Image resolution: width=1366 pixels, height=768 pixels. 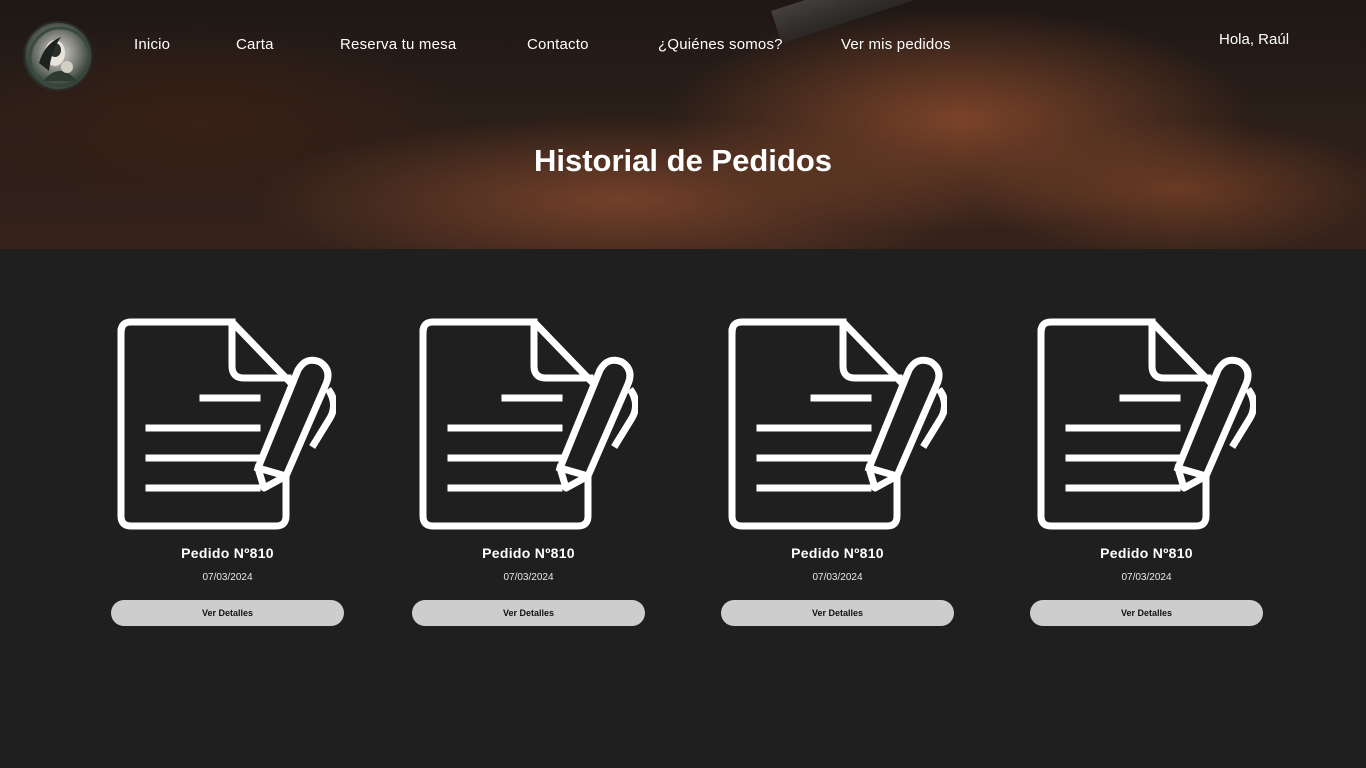 I want to click on nav-reserva: Reserva tu mesa, so click(x=398, y=44).